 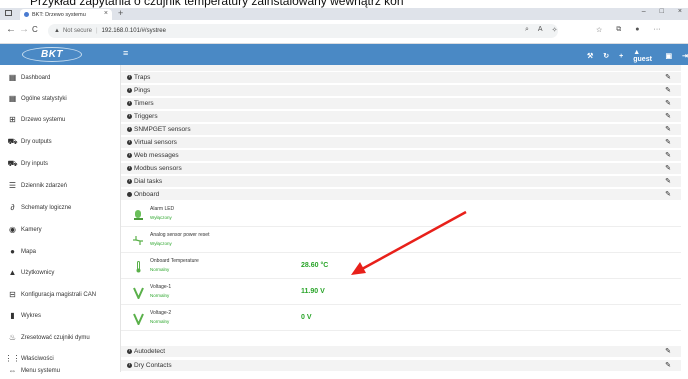 I want to click on collections-icon: ⧉, so click(x=618, y=30).